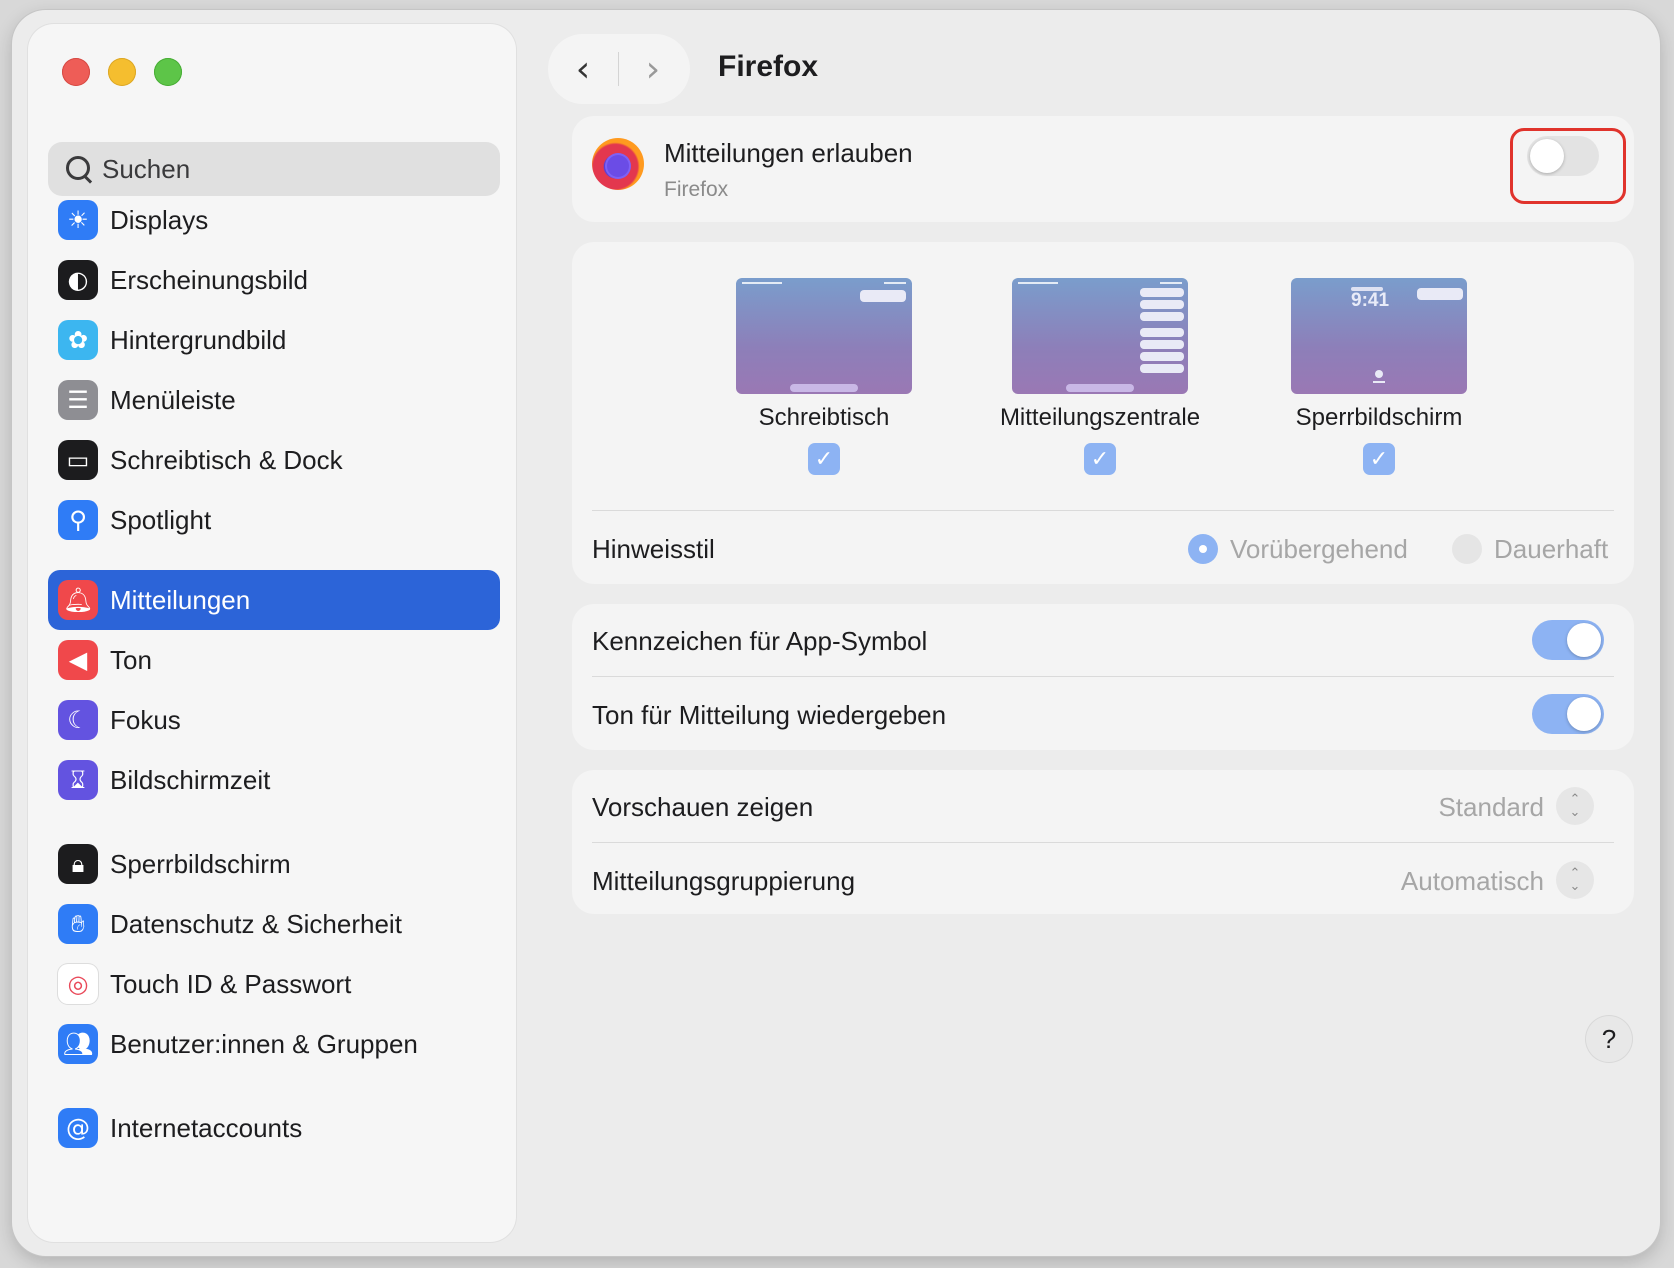  I want to click on magnifier-icon: ⚲, so click(78, 520).